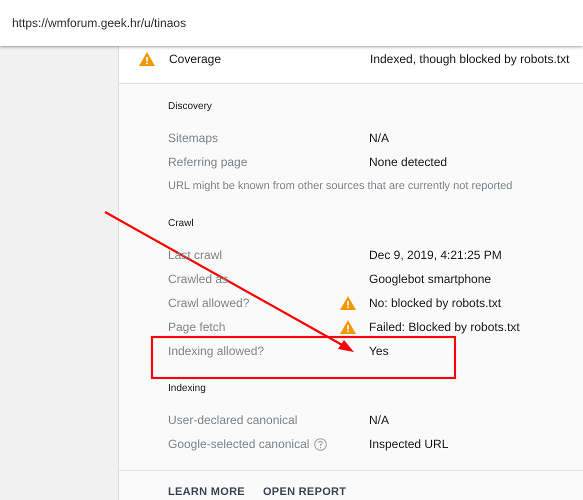  Describe the element at coordinates (233, 420) in the screenshot. I see `field-label: User-declared canonical` at that location.